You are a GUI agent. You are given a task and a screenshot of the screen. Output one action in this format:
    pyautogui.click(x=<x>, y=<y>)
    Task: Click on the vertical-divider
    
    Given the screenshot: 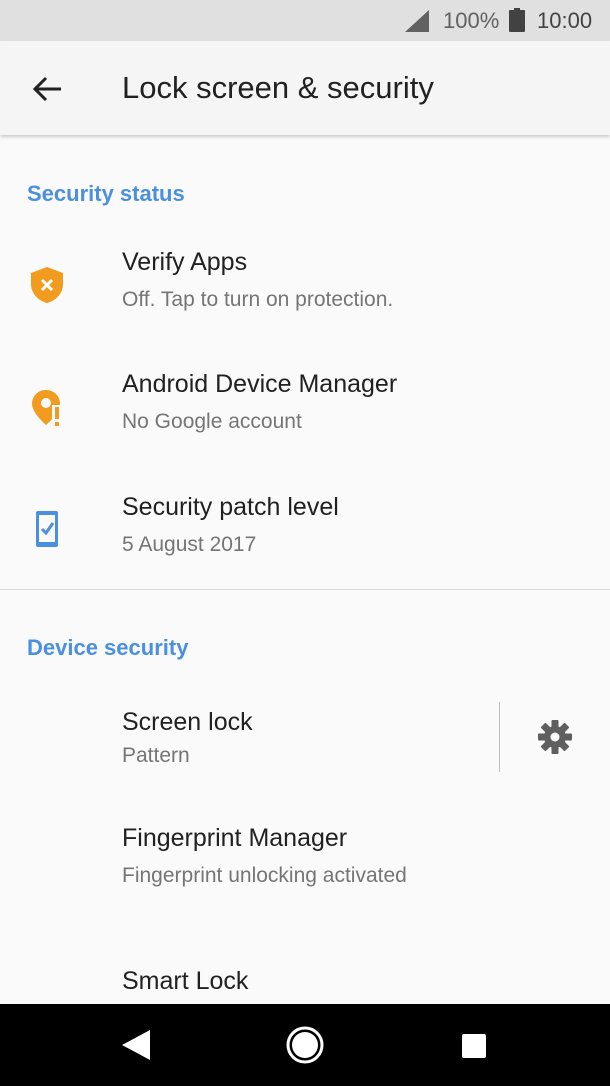 What is the action you would take?
    pyautogui.click(x=499, y=737)
    